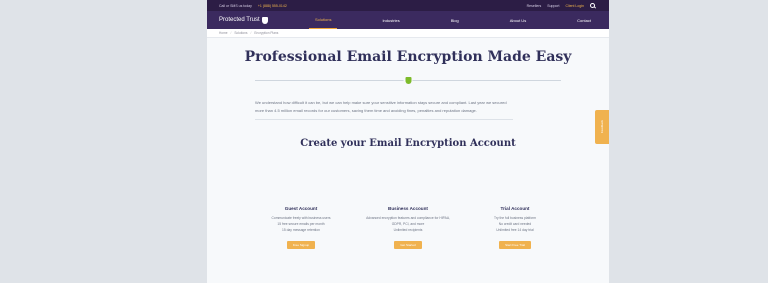 Image resolution: width=768 pixels, height=283 pixels. What do you see at coordinates (253, 6) in the screenshot?
I see `contact-info: Call or SMS us today +1 (888) 555-0142` at bounding box center [253, 6].